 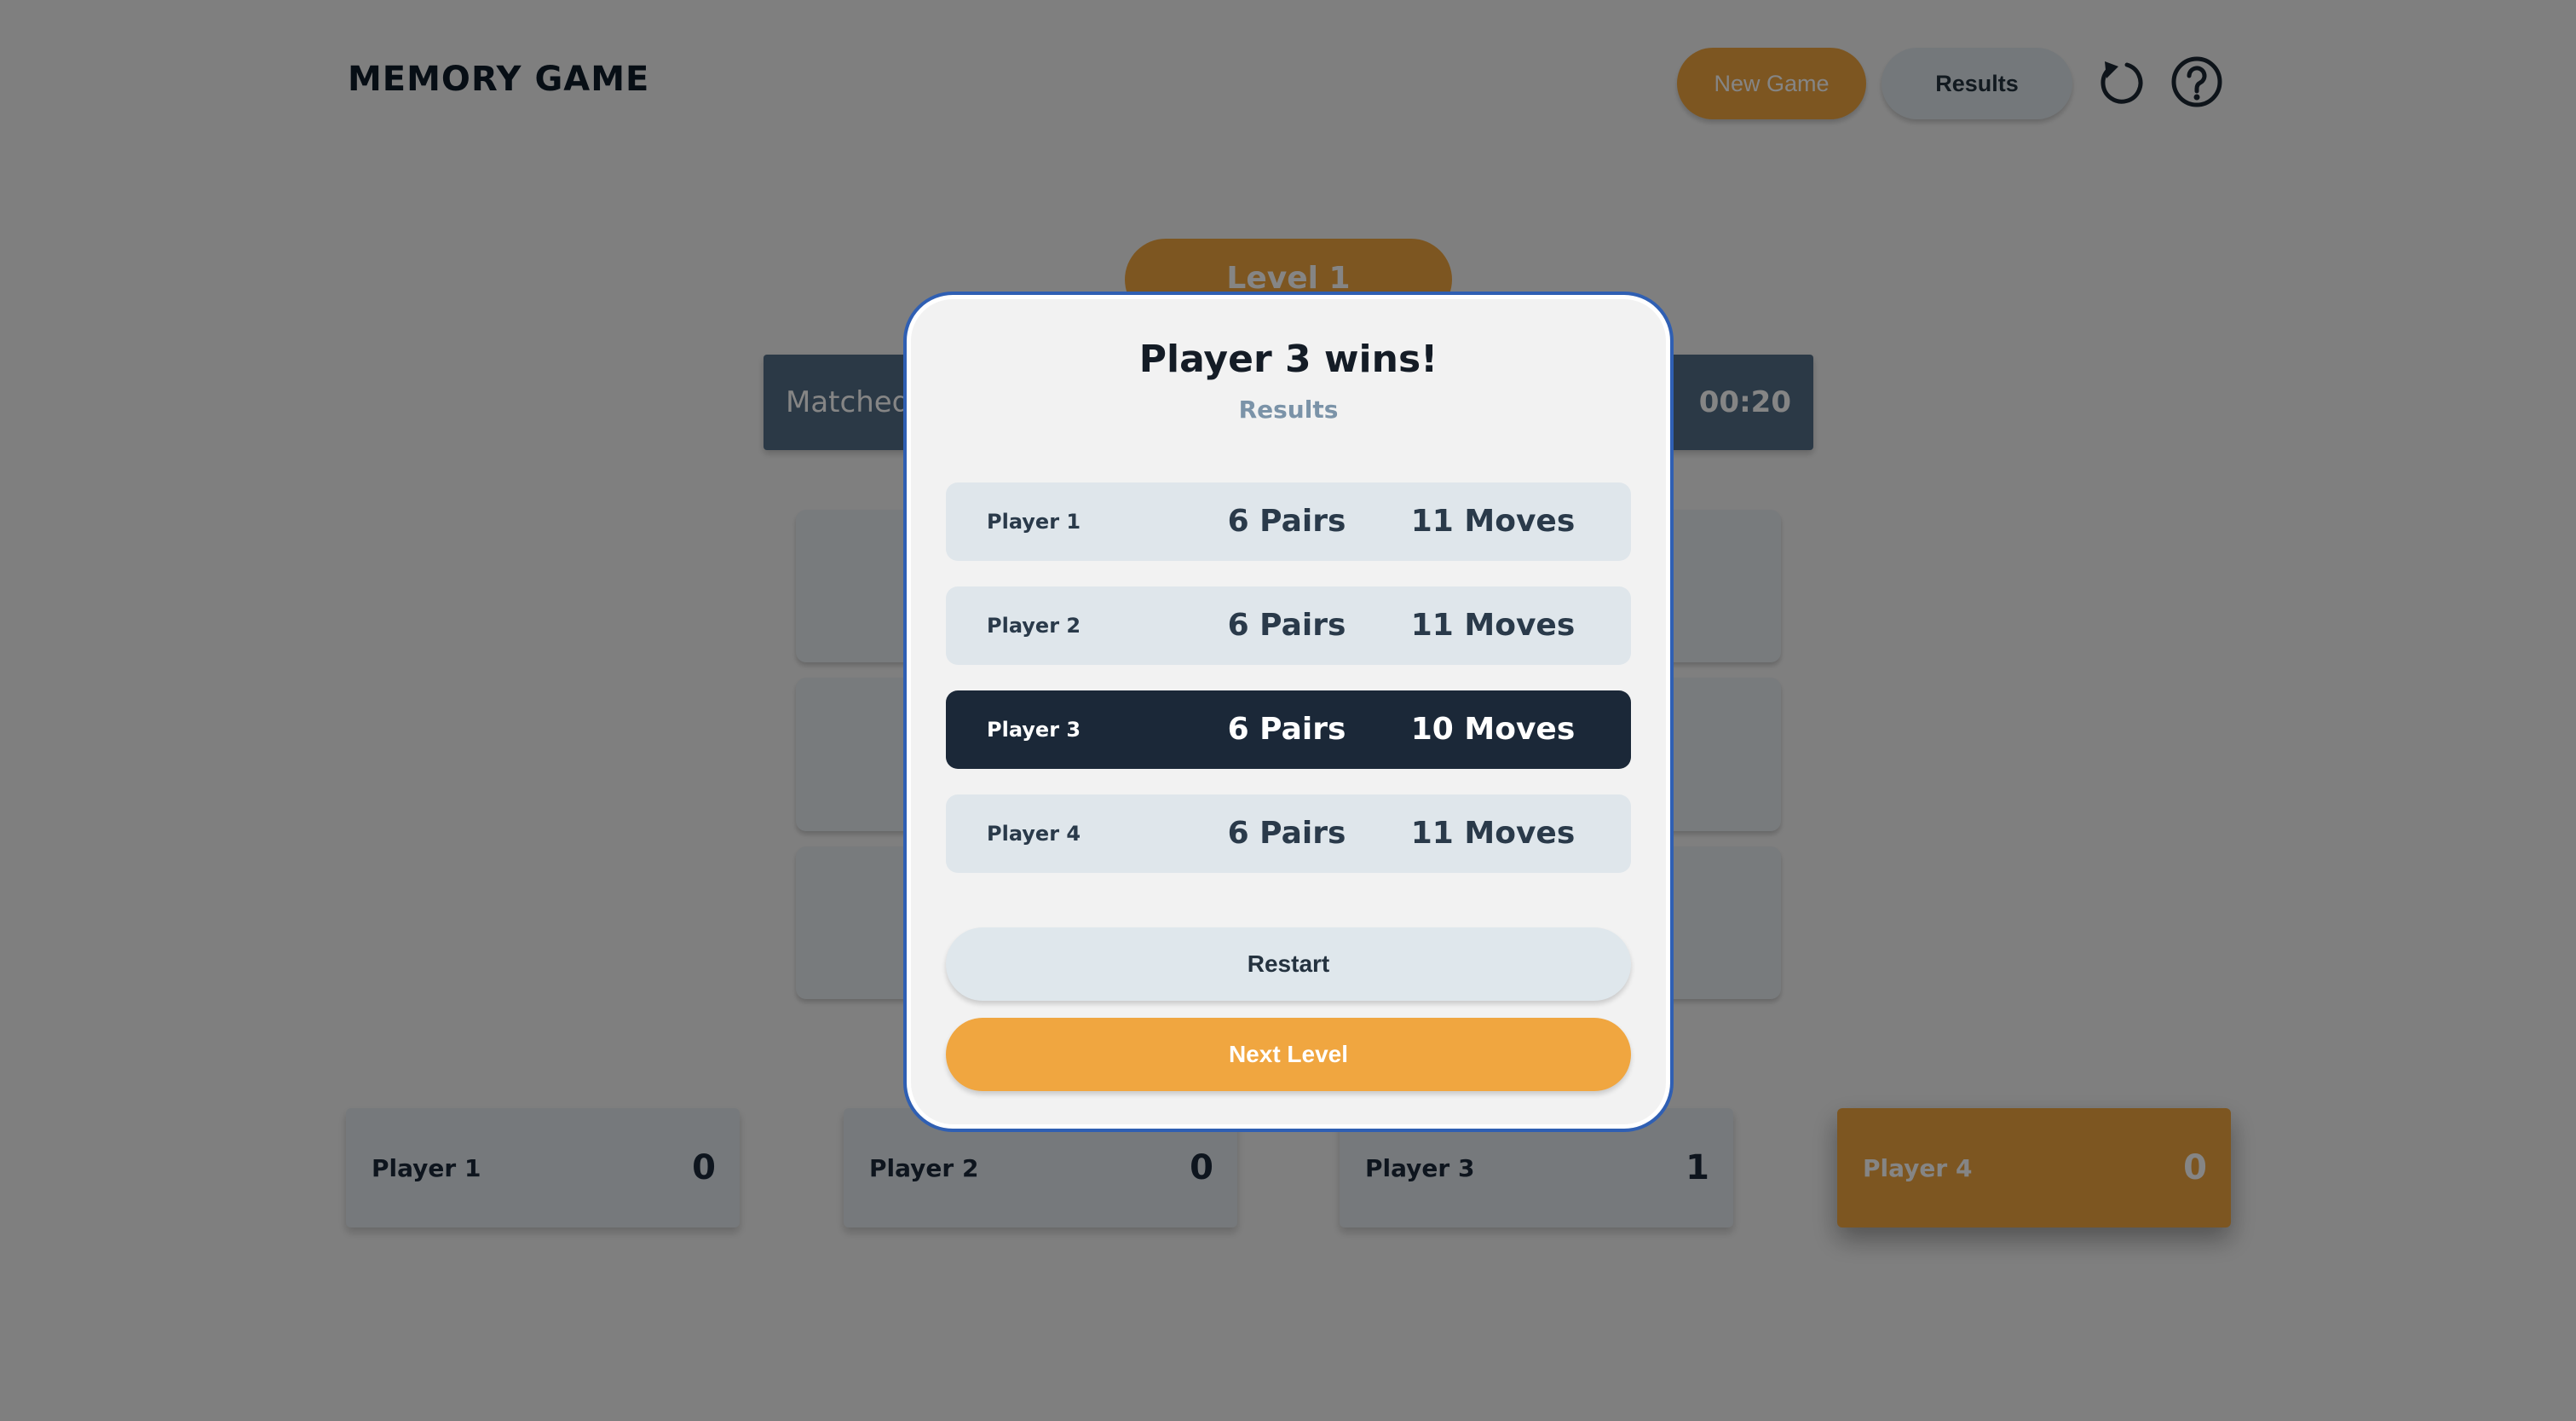 What do you see at coordinates (1034, 834) in the screenshot?
I see `result-player: Player 4` at bounding box center [1034, 834].